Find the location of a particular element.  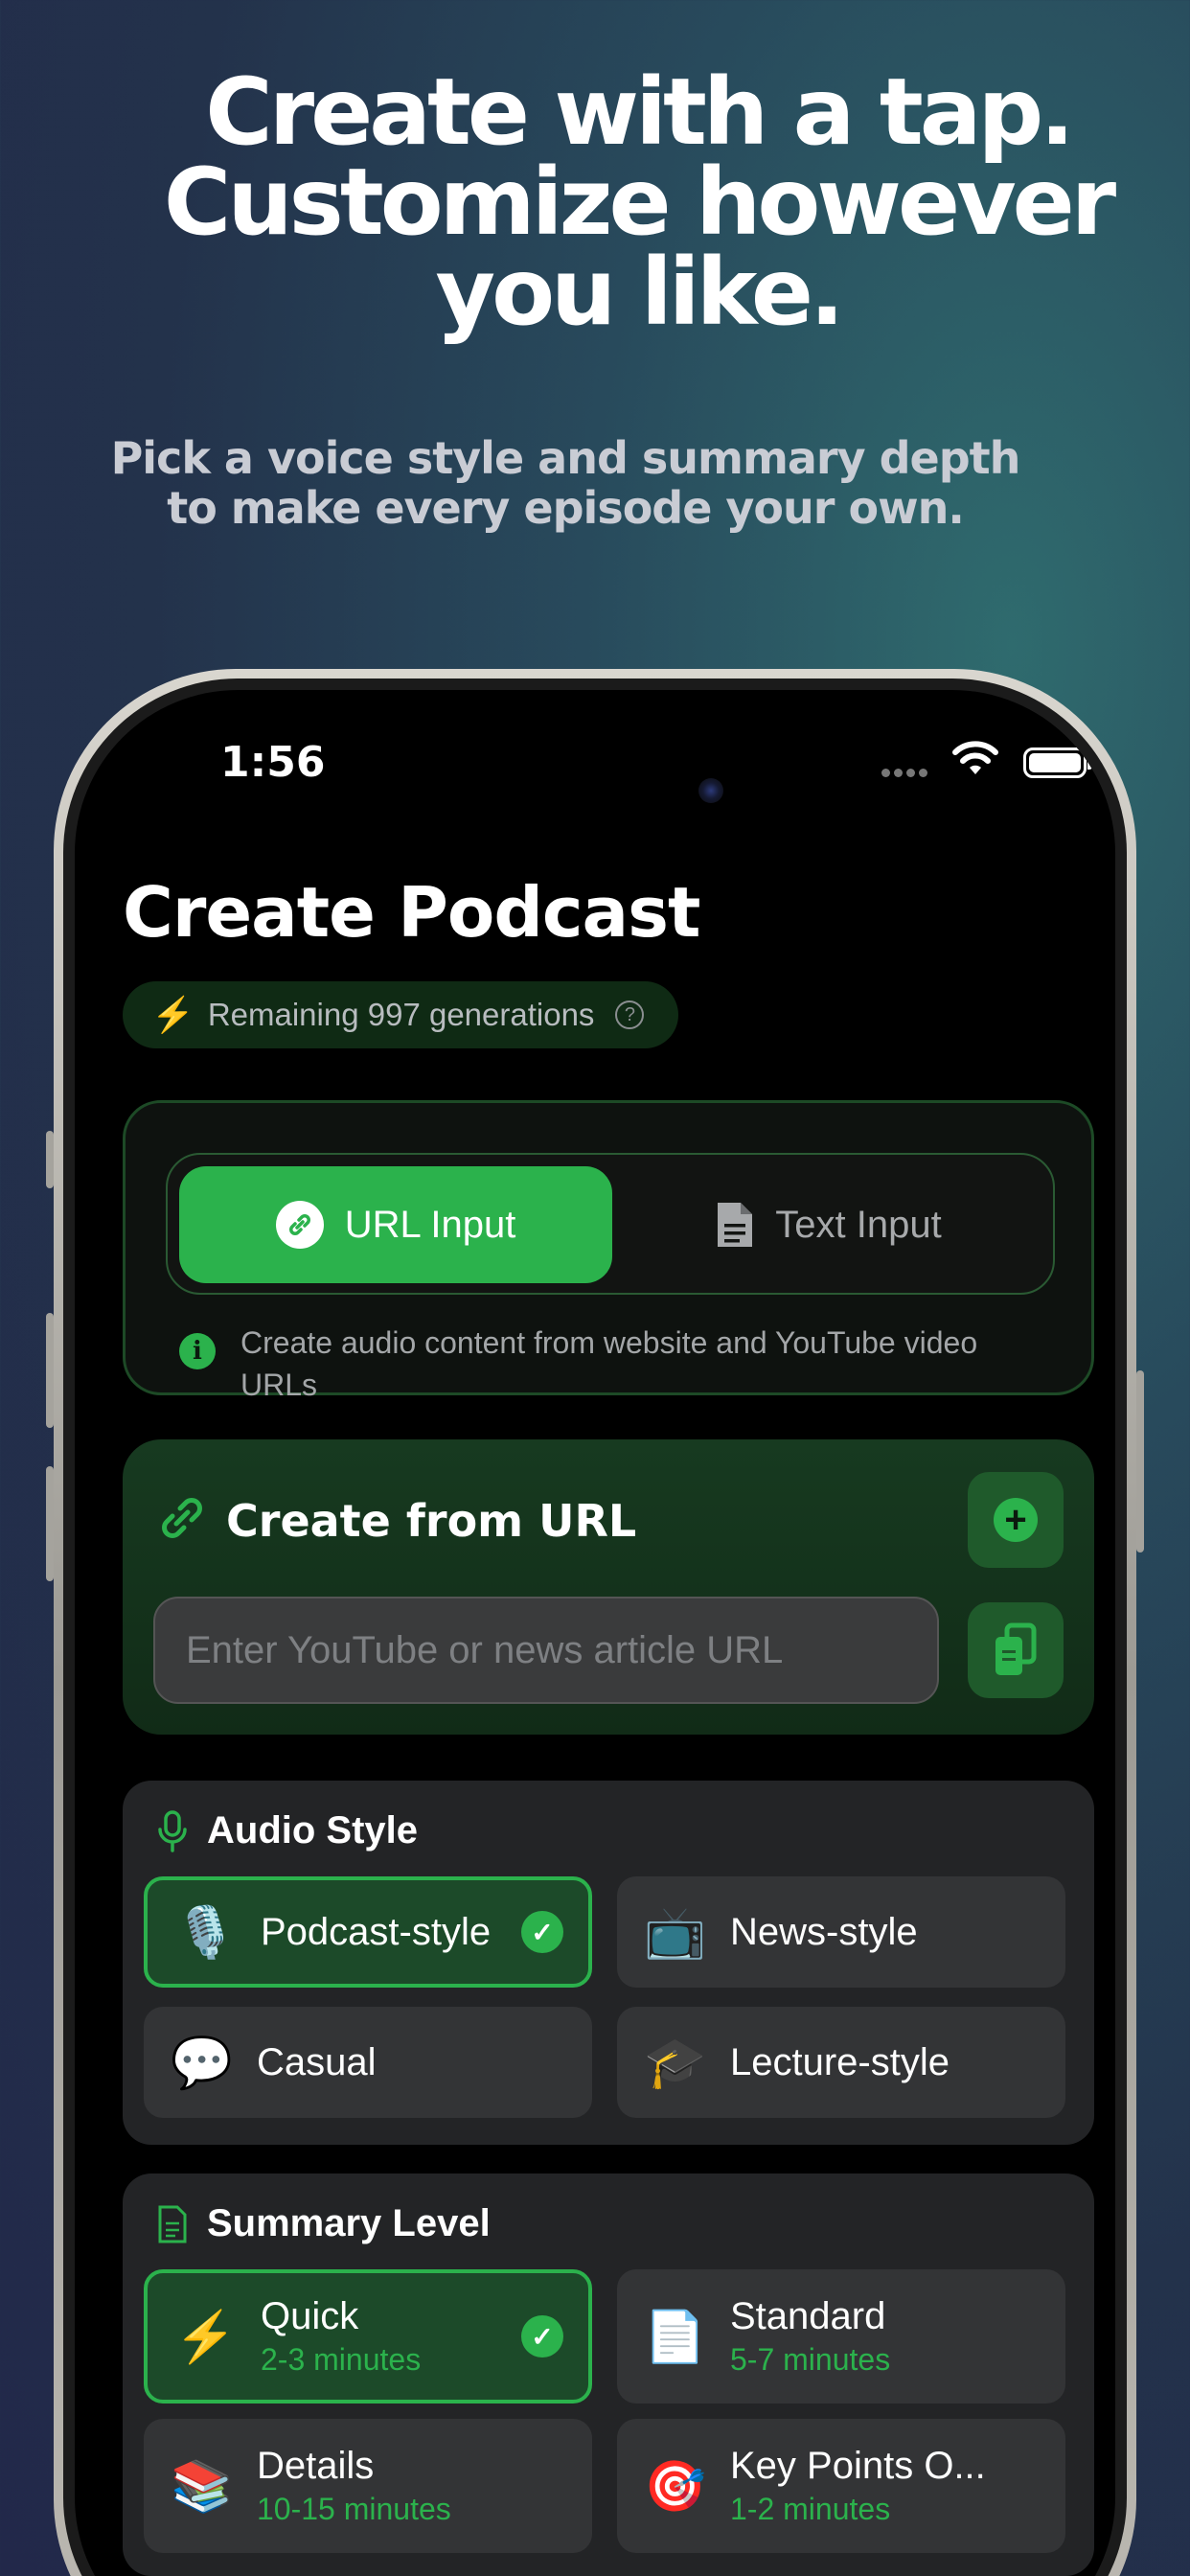

audio-option-news: 📺 News-style is located at coordinates (841, 1932).